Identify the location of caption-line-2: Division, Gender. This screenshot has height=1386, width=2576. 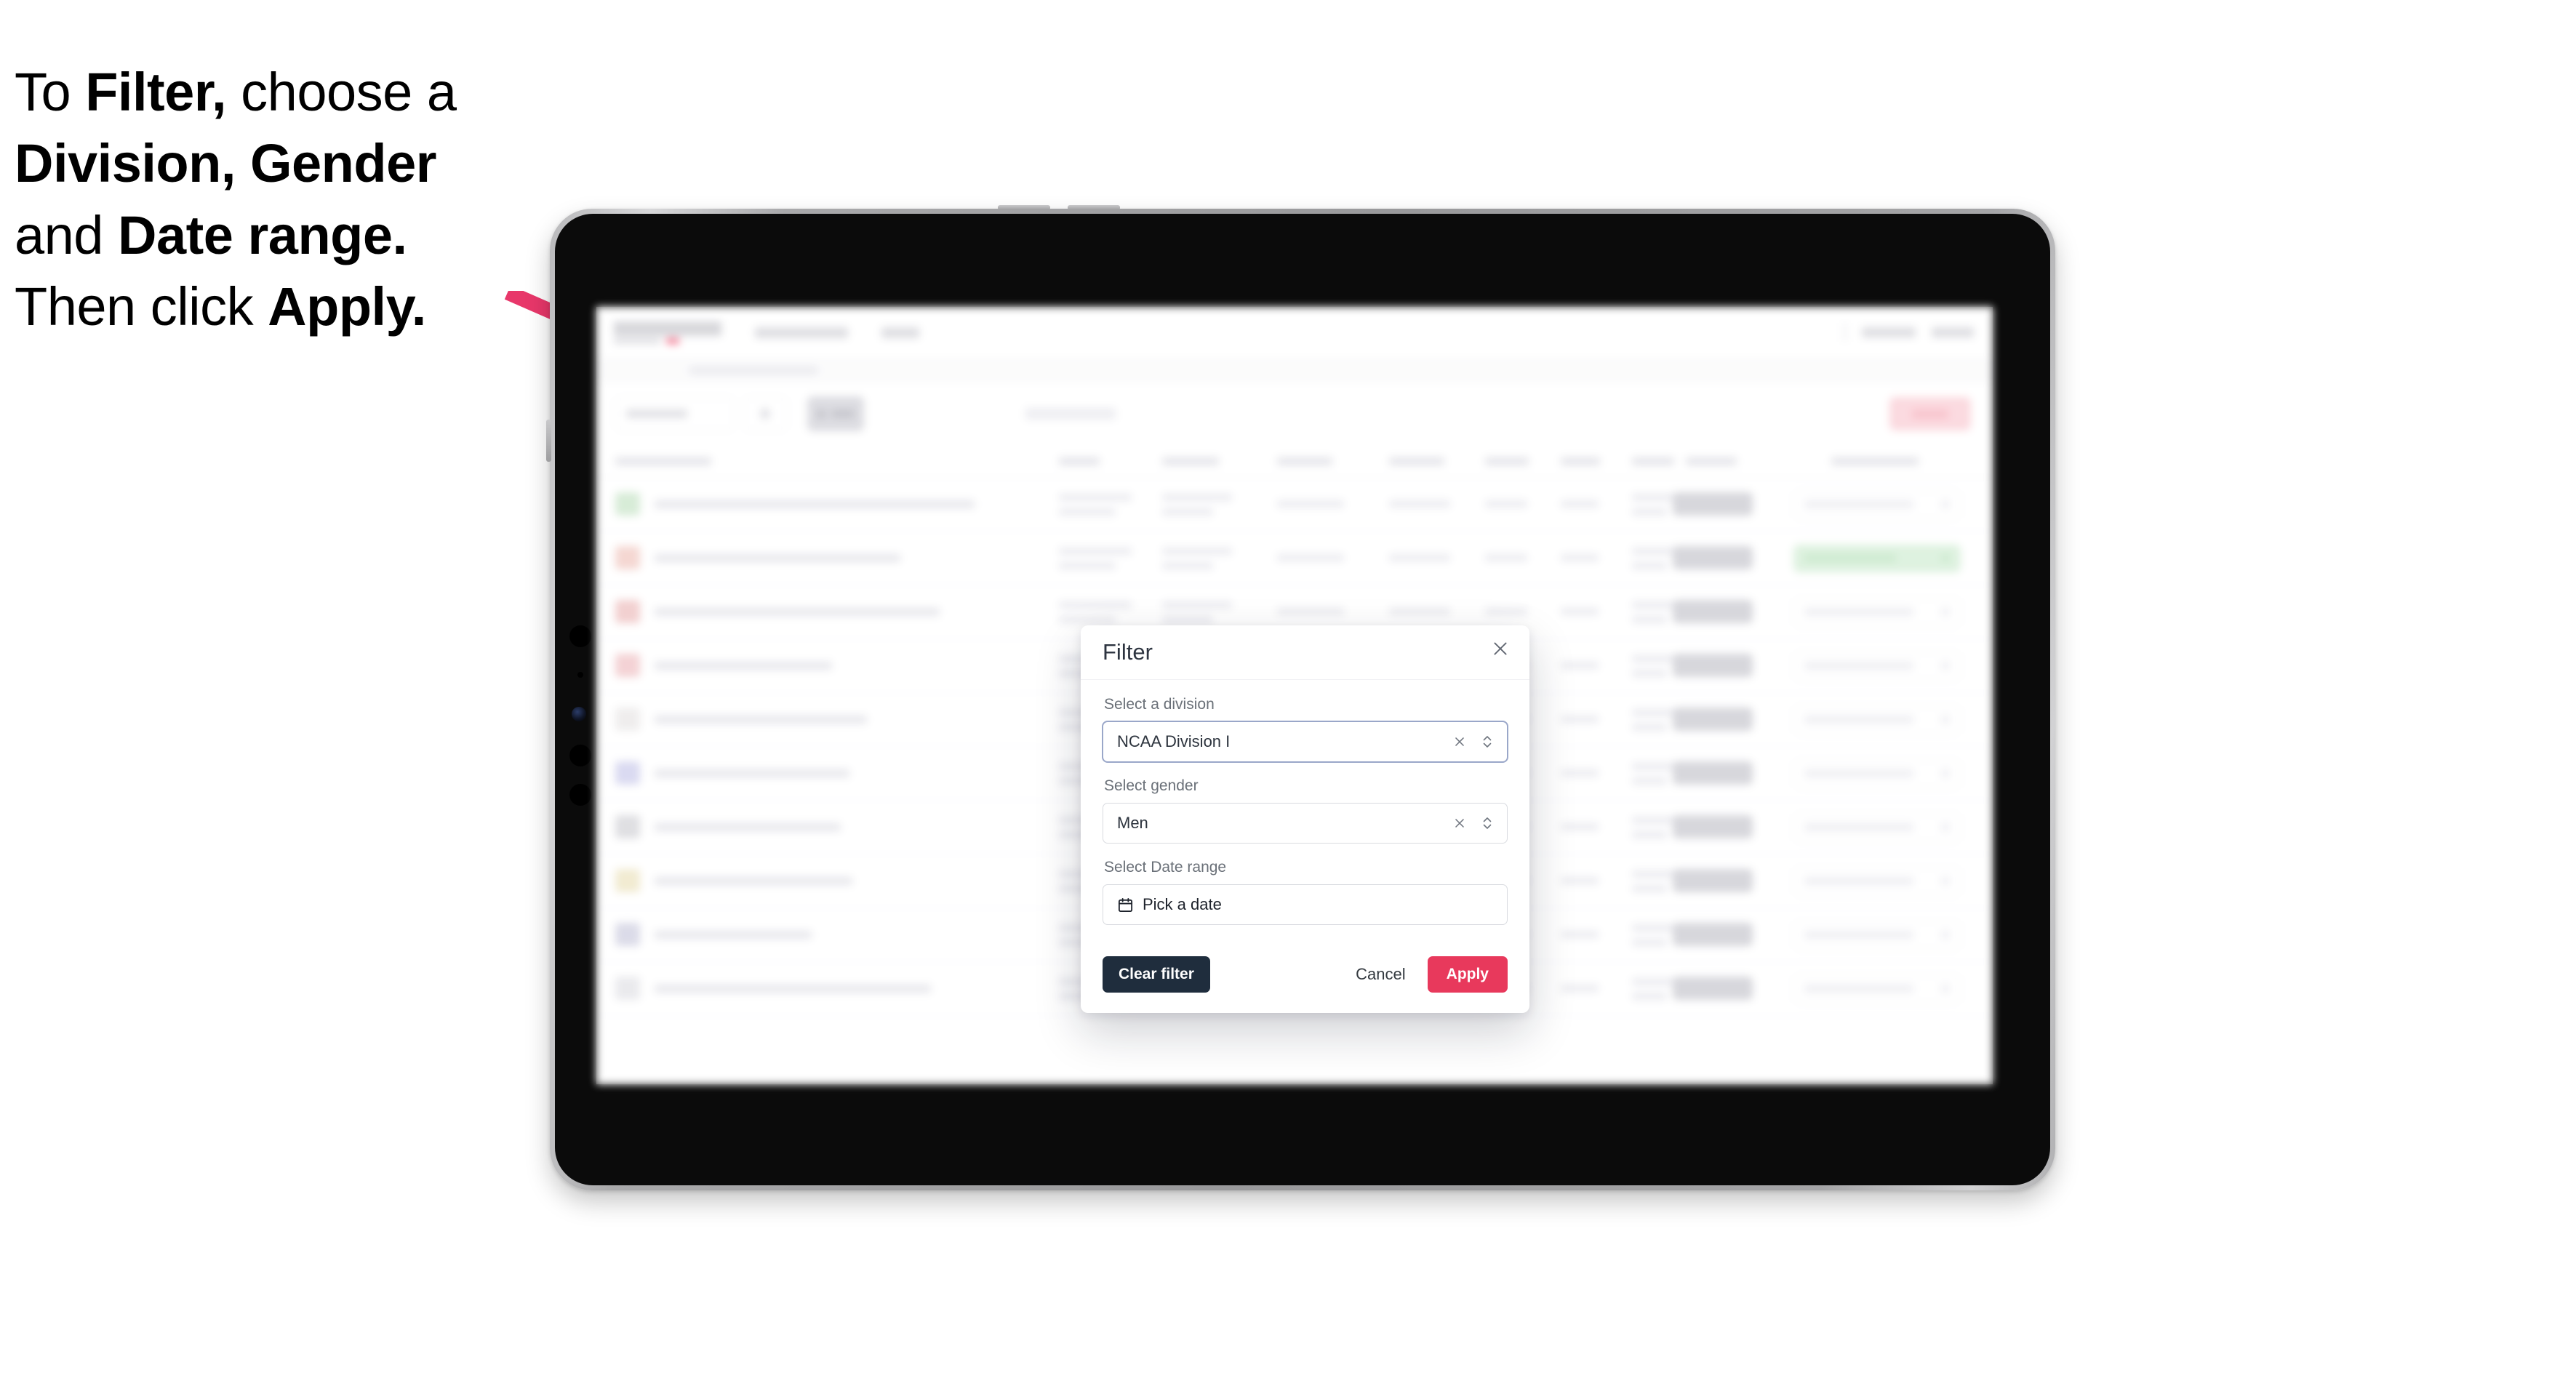
(284, 164).